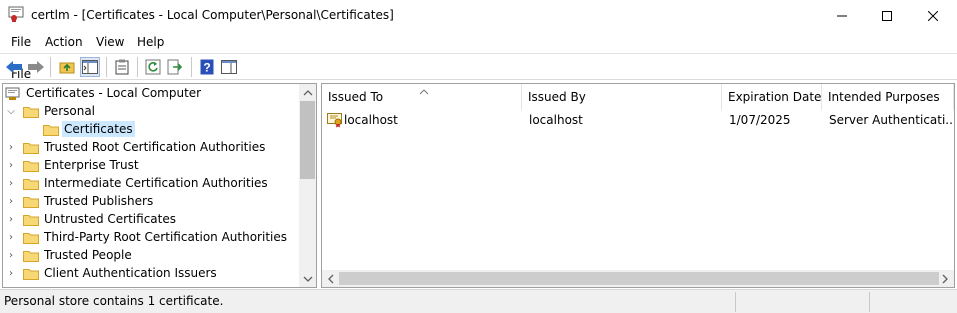  Describe the element at coordinates (478, 301) in the screenshot. I see `status-bar: Personal store contains 1 certificate.` at that location.